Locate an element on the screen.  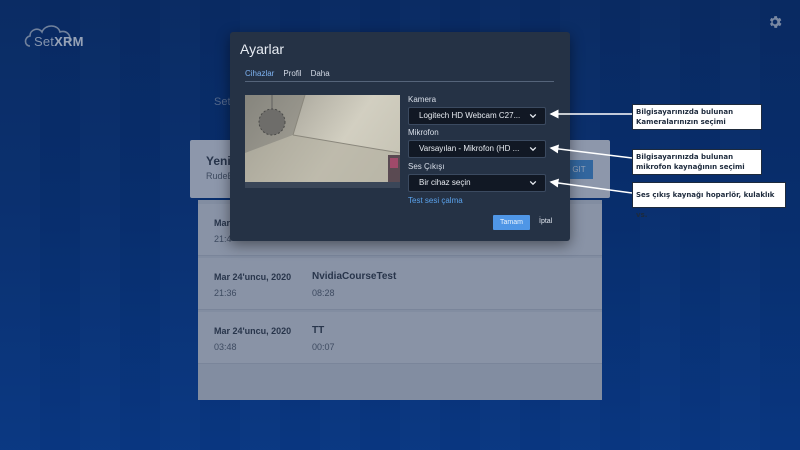
ok-button: Tamam is located at coordinates (511, 222).